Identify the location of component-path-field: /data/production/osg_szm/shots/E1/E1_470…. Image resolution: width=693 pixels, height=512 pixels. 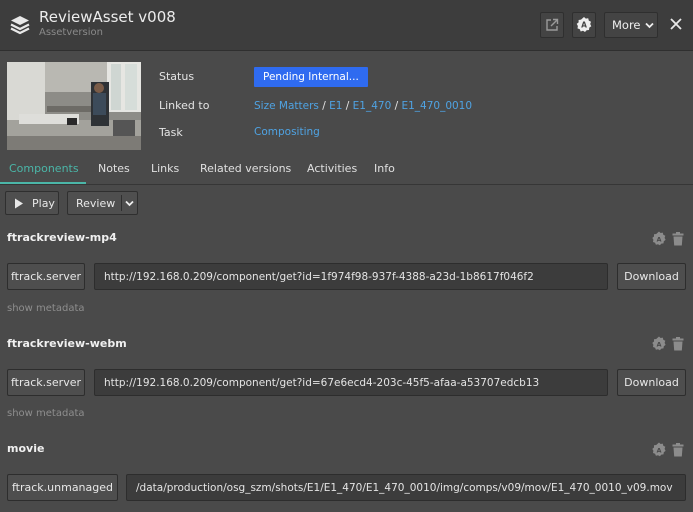
(406, 487).